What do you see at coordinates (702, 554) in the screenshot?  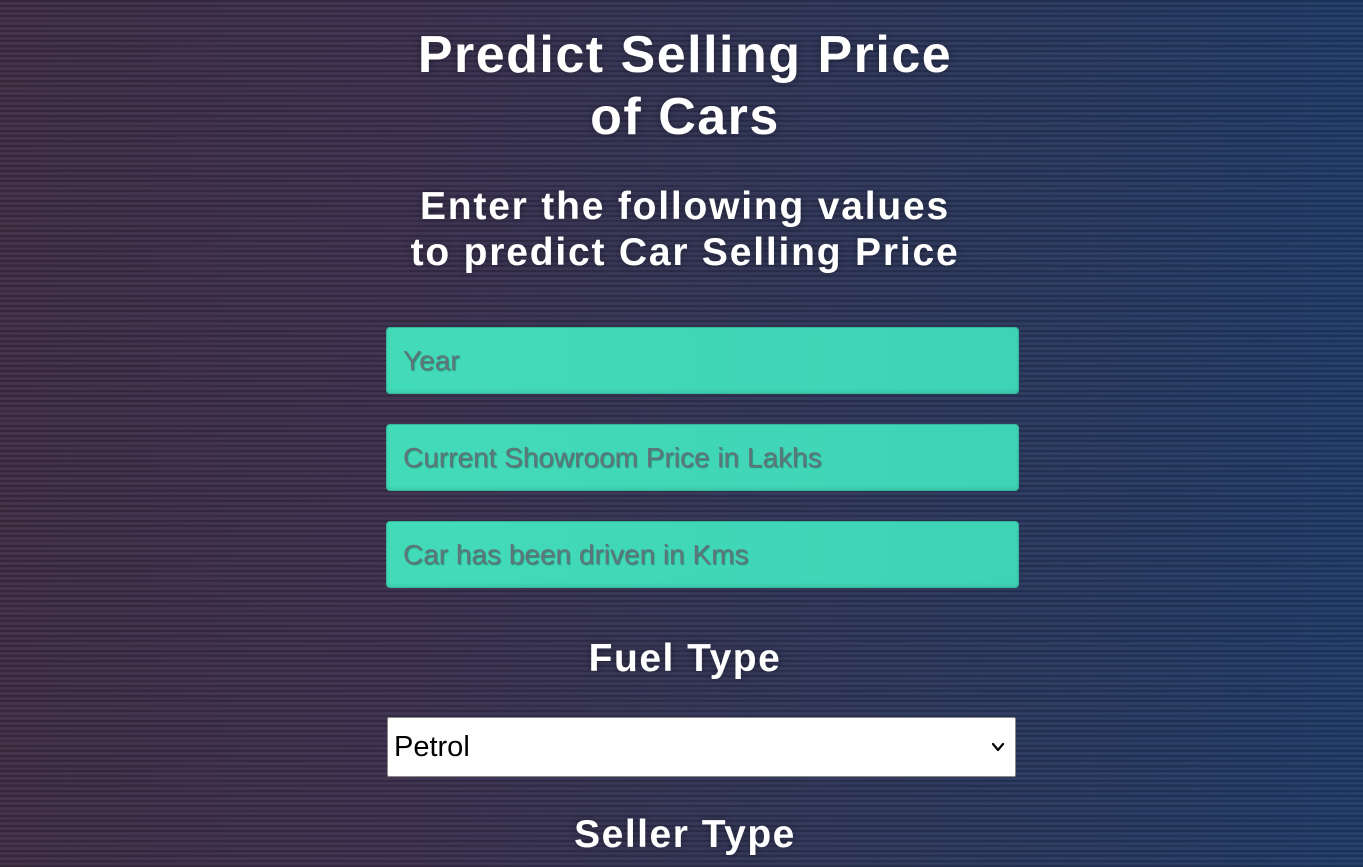 I see `kms-driven-input` at bounding box center [702, 554].